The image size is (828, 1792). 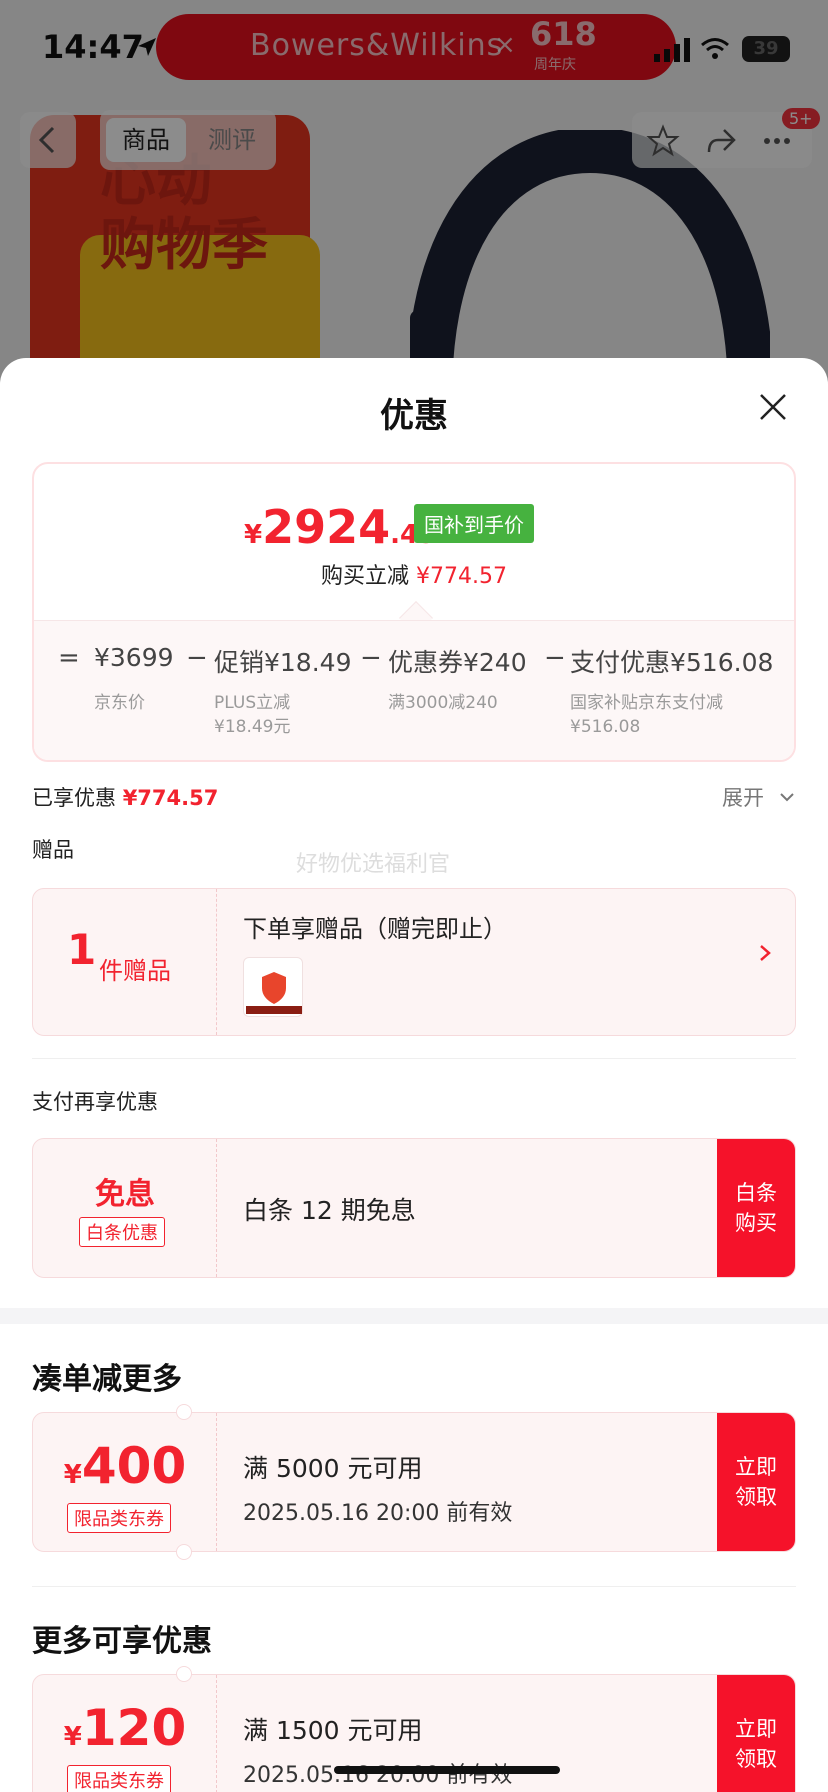 I want to click on coupon-amount: ¥400, so click(x=125, y=1466).